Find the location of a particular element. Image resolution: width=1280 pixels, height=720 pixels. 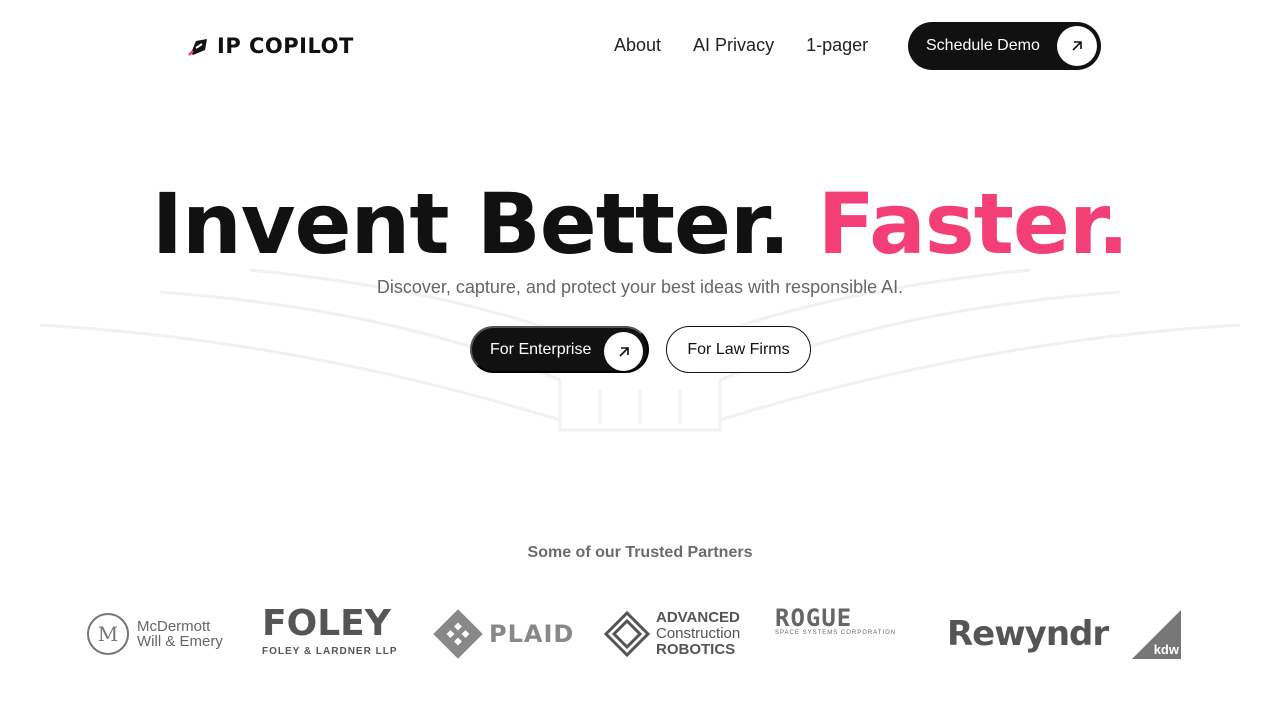

partner-logo-foley: FOLEY FOLEY & LARDNER LLP is located at coordinates (329, 634).